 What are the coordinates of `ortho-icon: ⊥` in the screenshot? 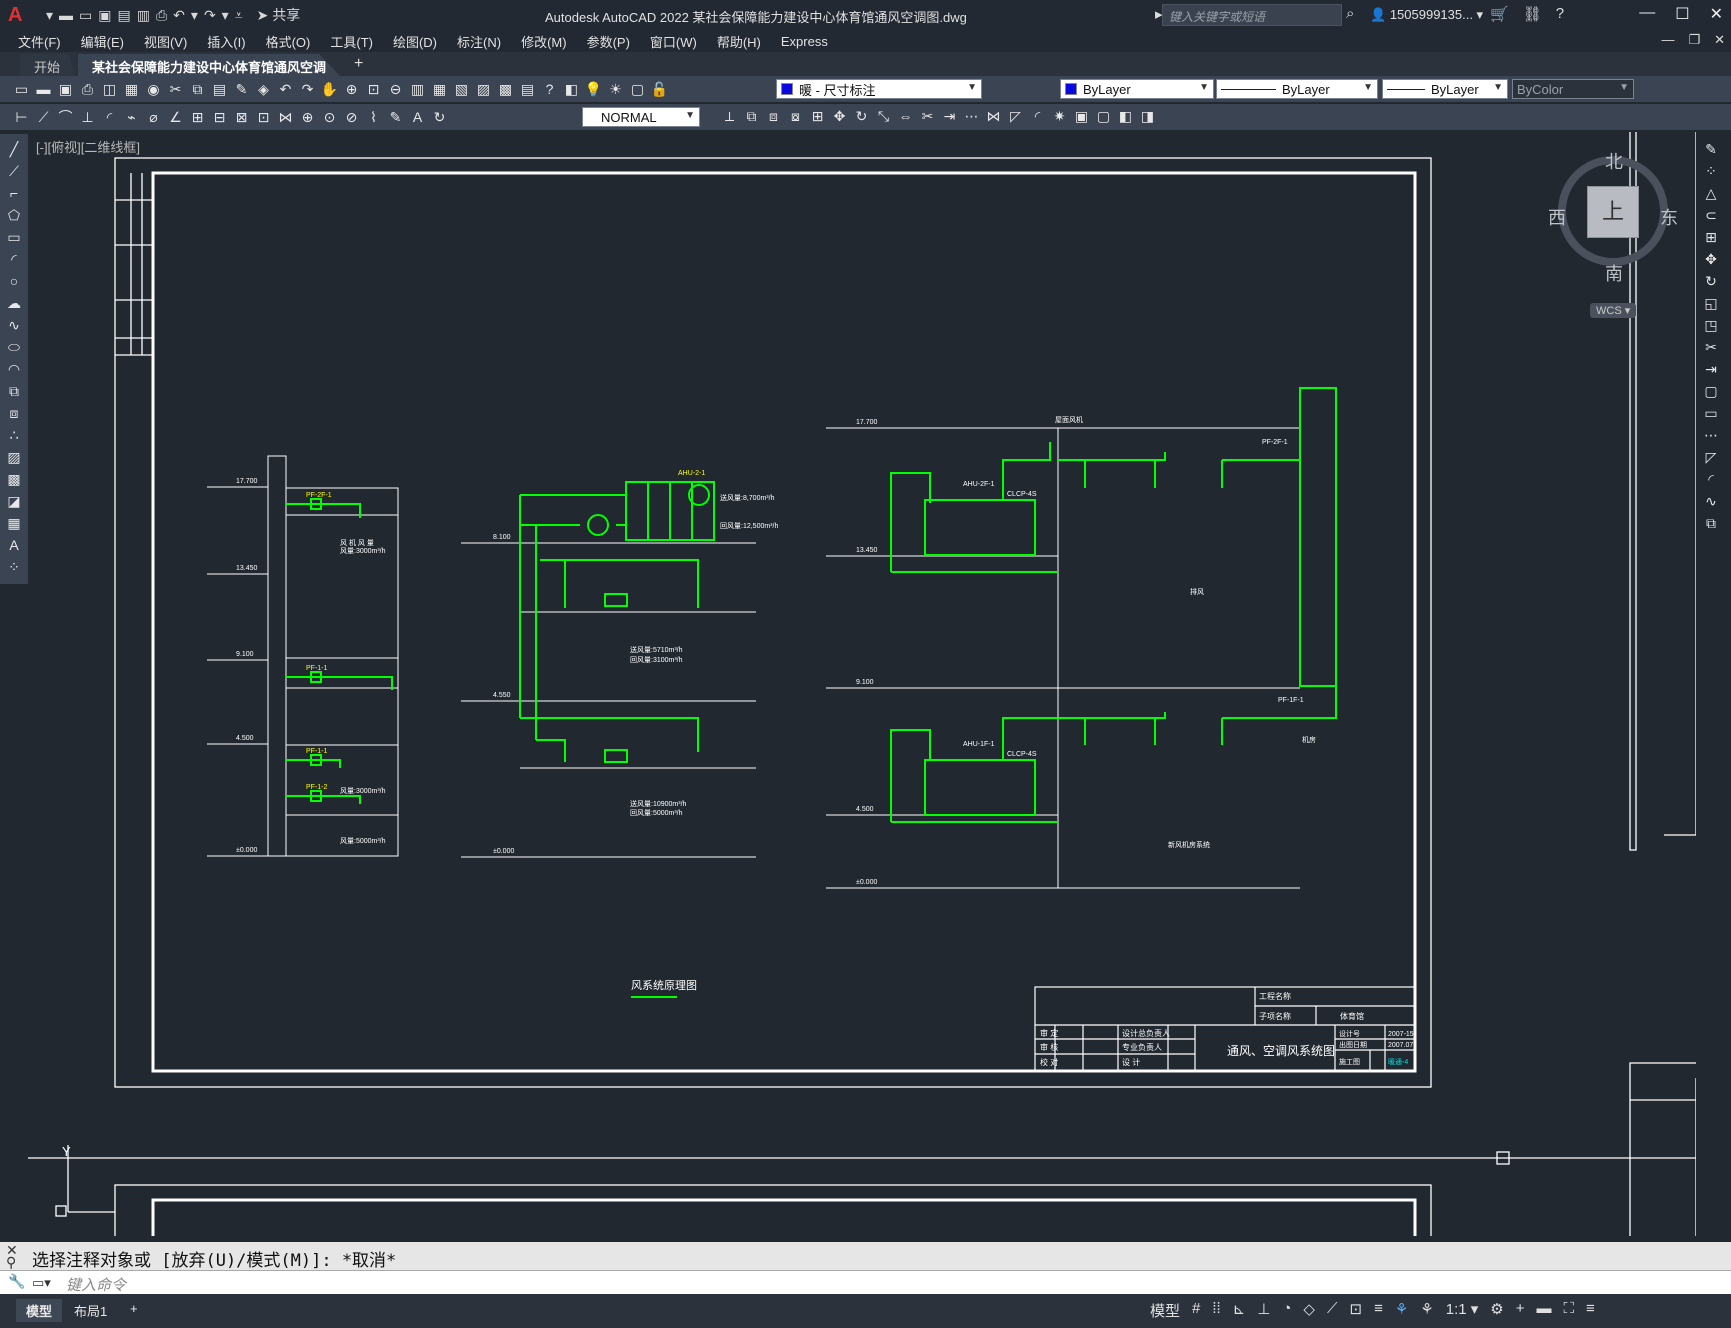 It's located at (1263, 1310).